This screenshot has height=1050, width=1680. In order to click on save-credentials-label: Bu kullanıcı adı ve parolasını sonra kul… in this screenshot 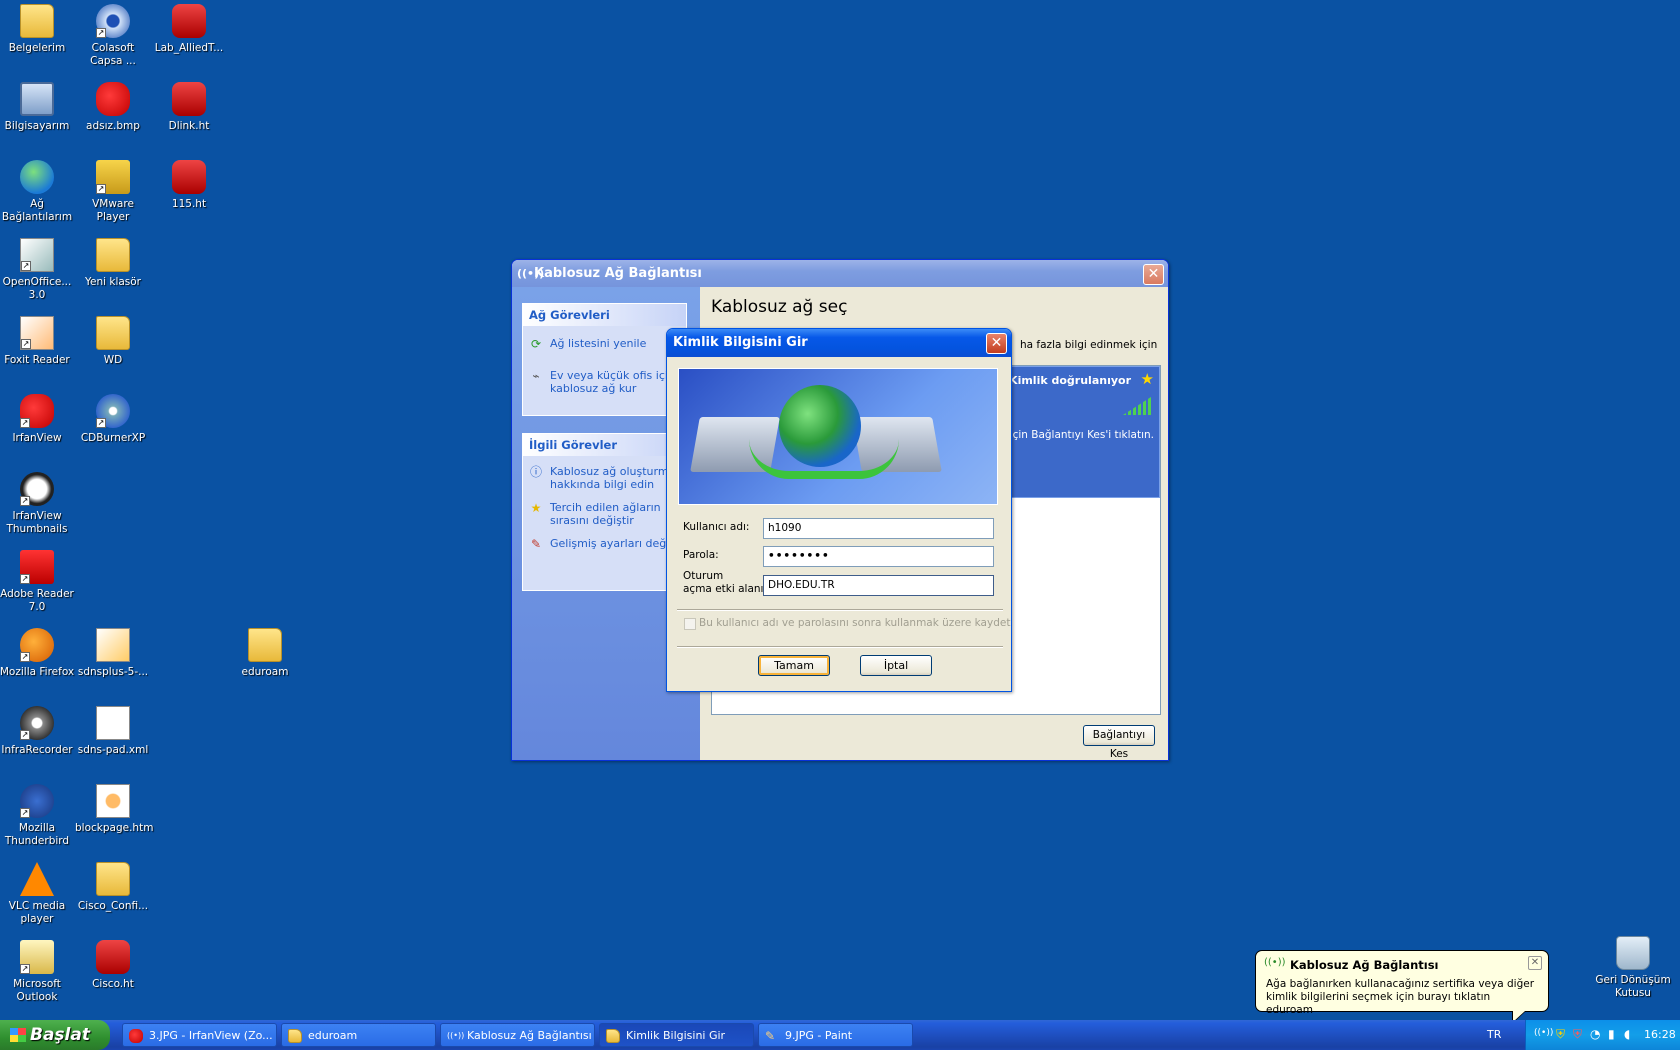, I will do `click(855, 623)`.